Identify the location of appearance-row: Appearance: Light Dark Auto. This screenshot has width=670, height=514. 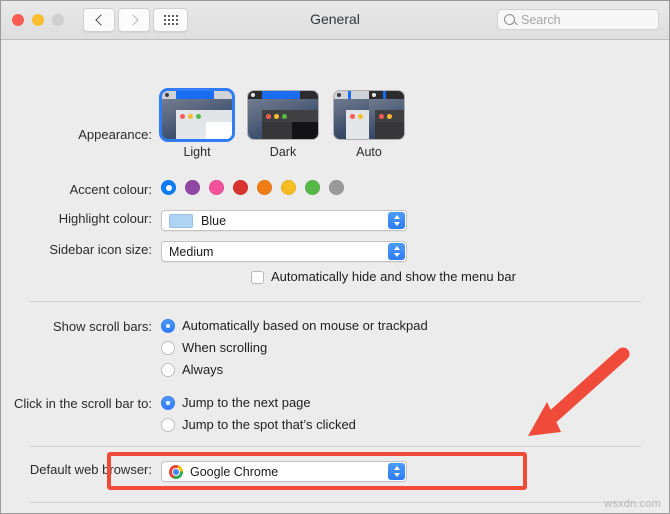
(209, 123).